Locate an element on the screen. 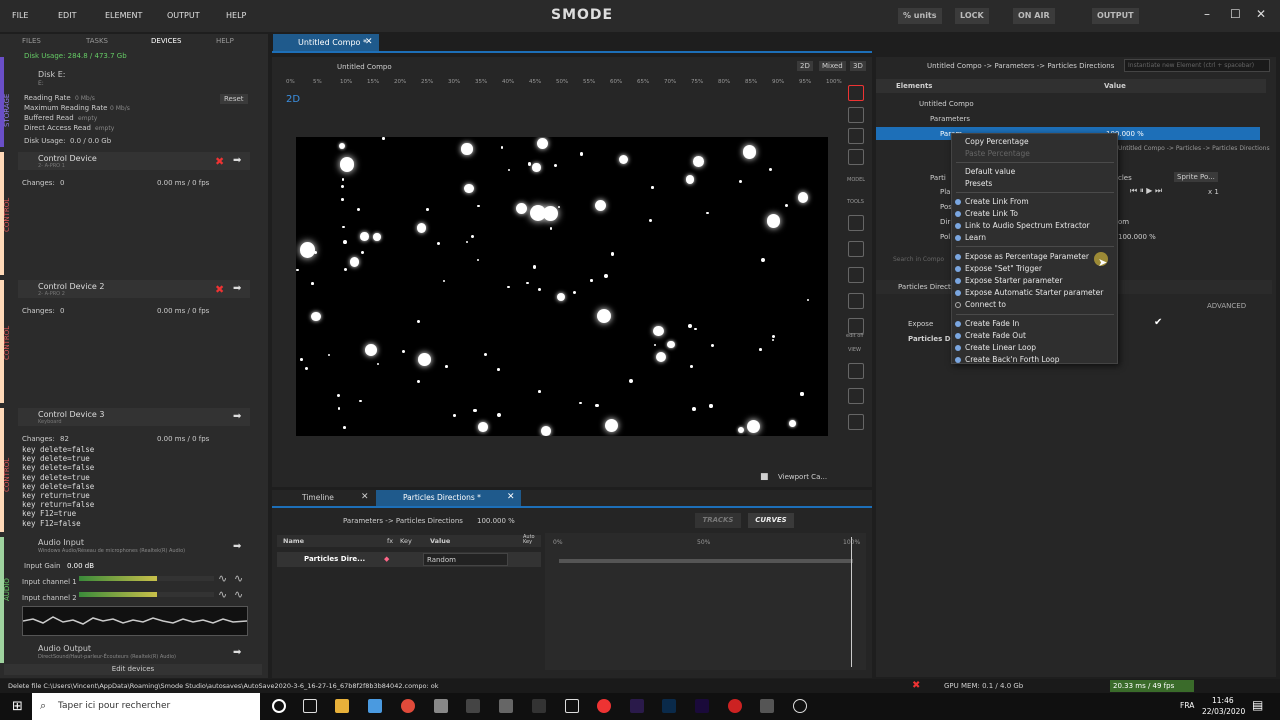  tab-timeline: Timeline is located at coordinates (318, 497).